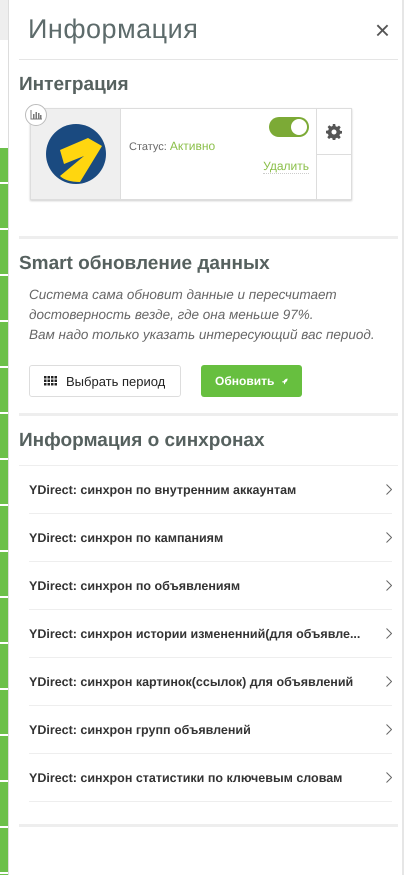 Image resolution: width=404 pixels, height=875 pixels. I want to click on chart-button, so click(36, 115).